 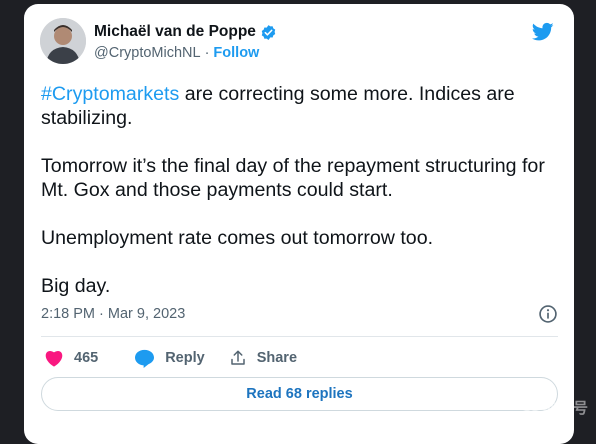 What do you see at coordinates (86, 358) in the screenshot?
I see `likes-count: 465` at bounding box center [86, 358].